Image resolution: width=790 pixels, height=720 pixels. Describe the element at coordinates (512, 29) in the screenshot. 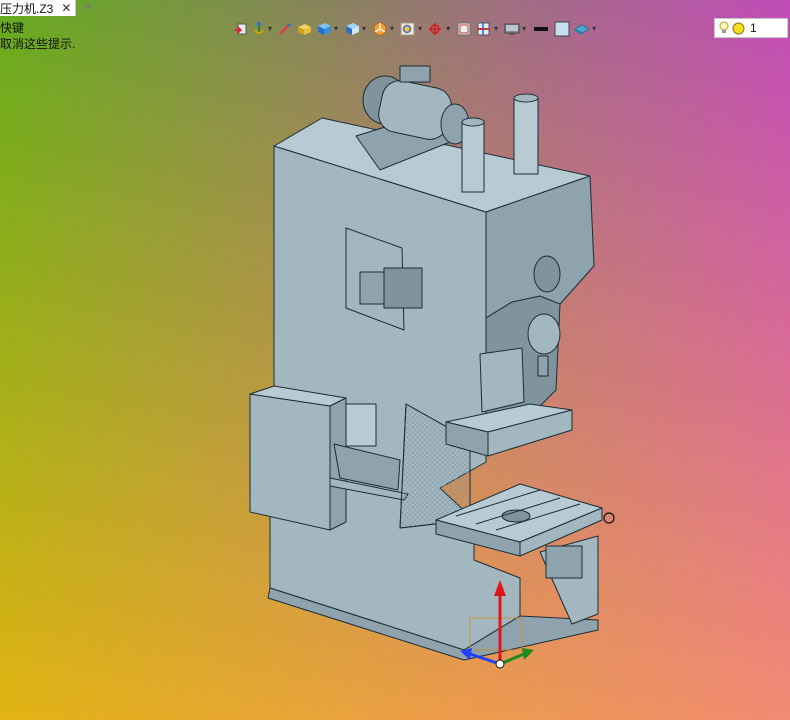

I see `monitor-icon` at that location.